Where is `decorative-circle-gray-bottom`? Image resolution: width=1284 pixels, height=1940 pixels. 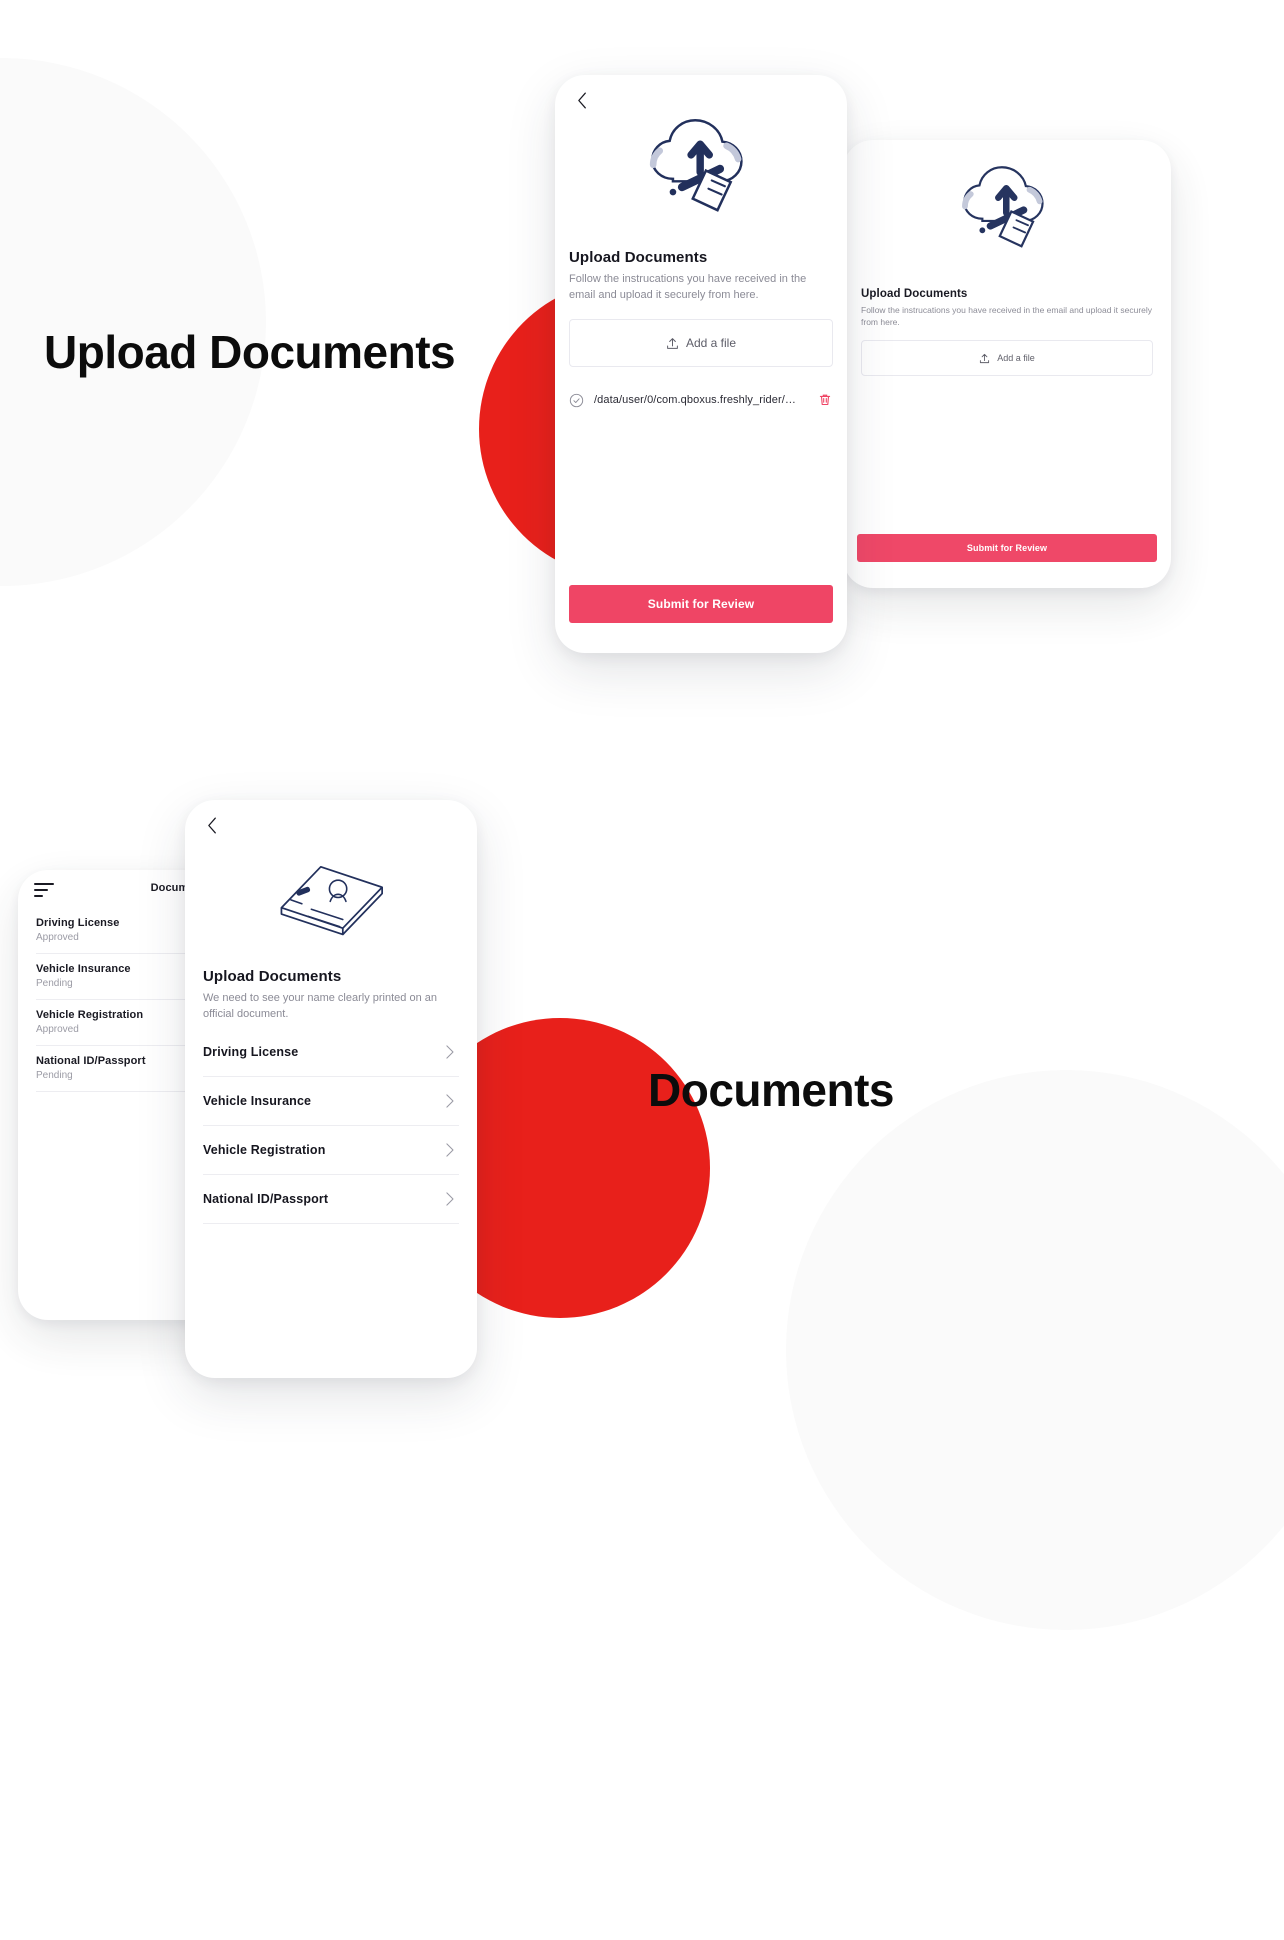 decorative-circle-gray-bottom is located at coordinates (1035, 1350).